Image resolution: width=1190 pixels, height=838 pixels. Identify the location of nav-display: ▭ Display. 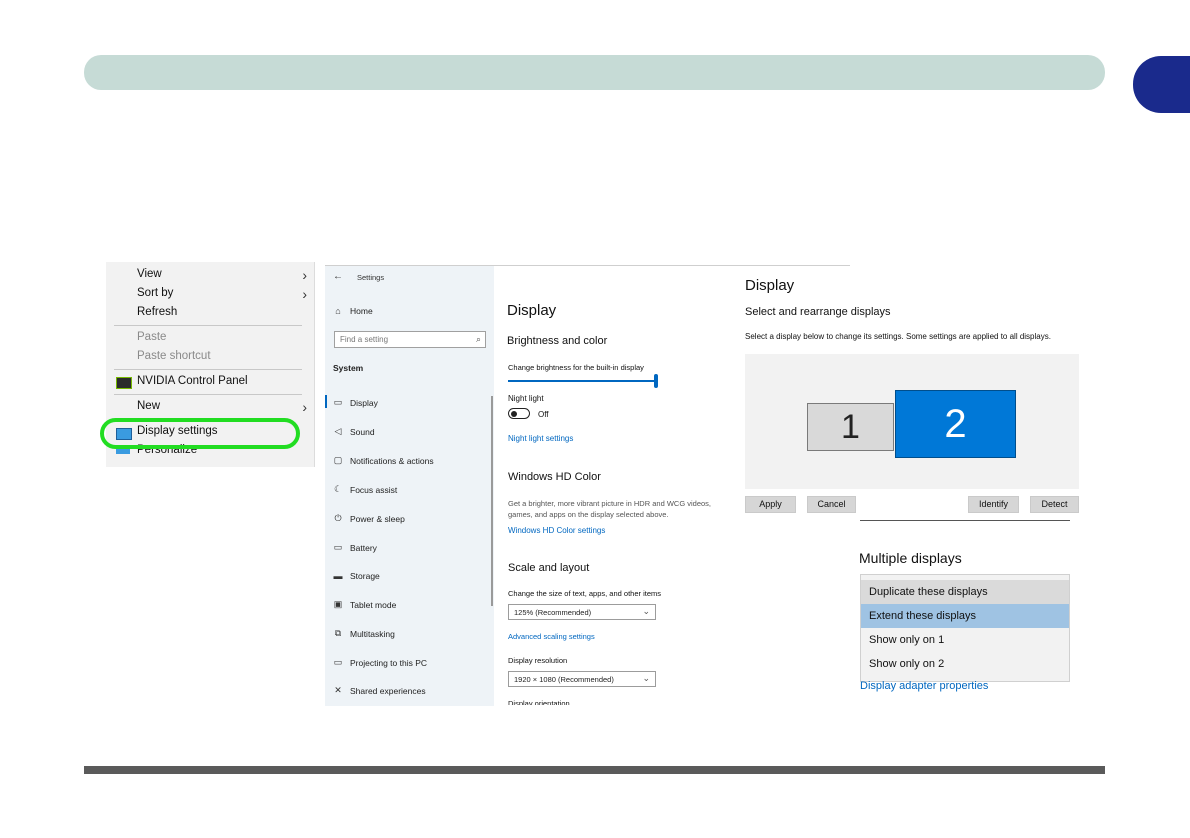
(355, 402).